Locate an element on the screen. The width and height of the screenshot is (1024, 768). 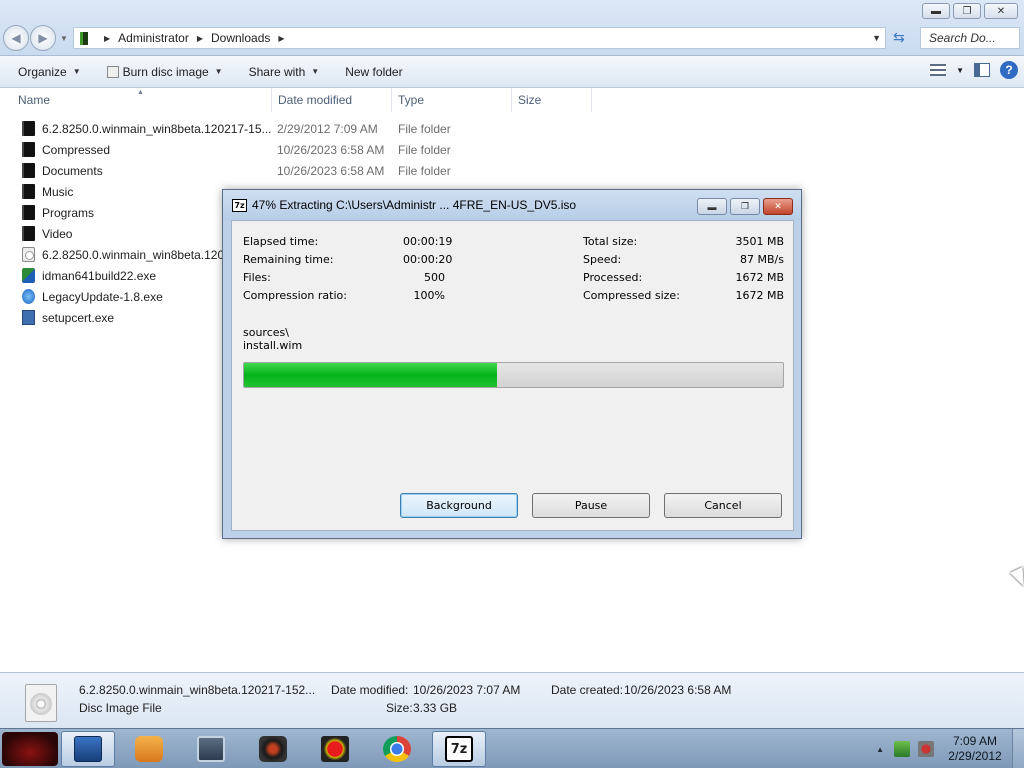
column-header-date-modified: Date modified is located at coordinates (332, 100).